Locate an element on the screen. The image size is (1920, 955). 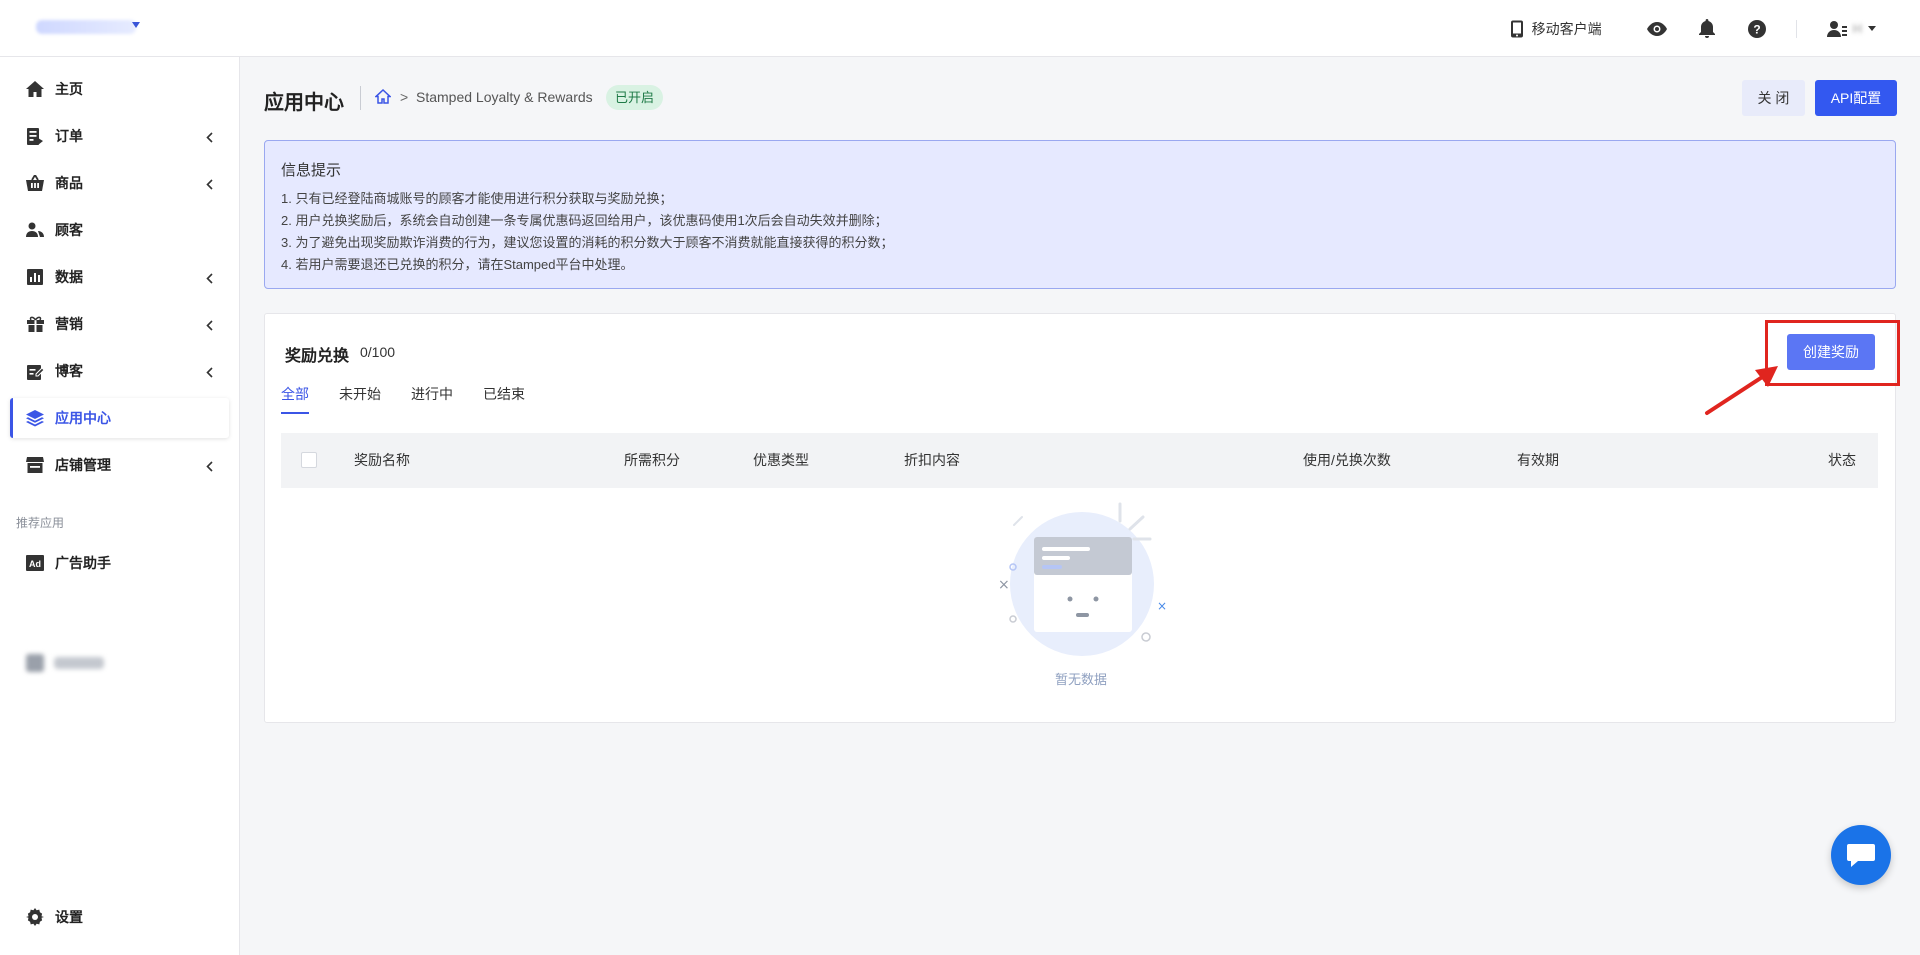
chat-bubble-icon is located at coordinates (1861, 855).